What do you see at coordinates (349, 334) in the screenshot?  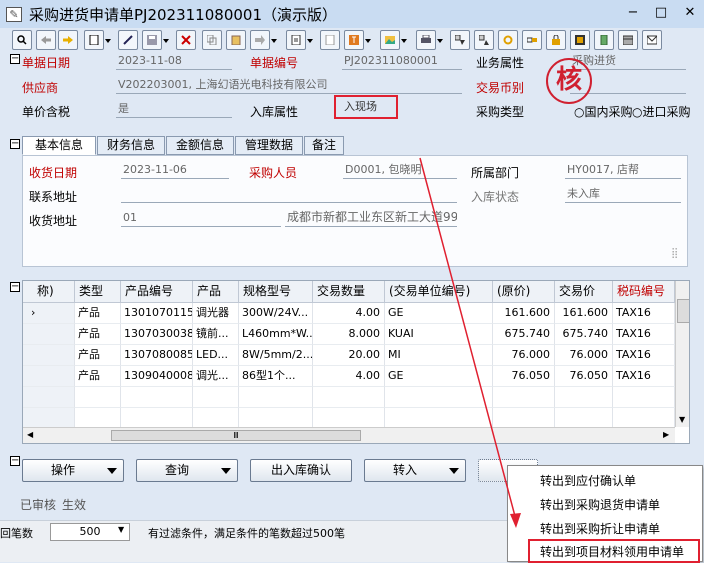 I see `grid-cell: 8.000` at bounding box center [349, 334].